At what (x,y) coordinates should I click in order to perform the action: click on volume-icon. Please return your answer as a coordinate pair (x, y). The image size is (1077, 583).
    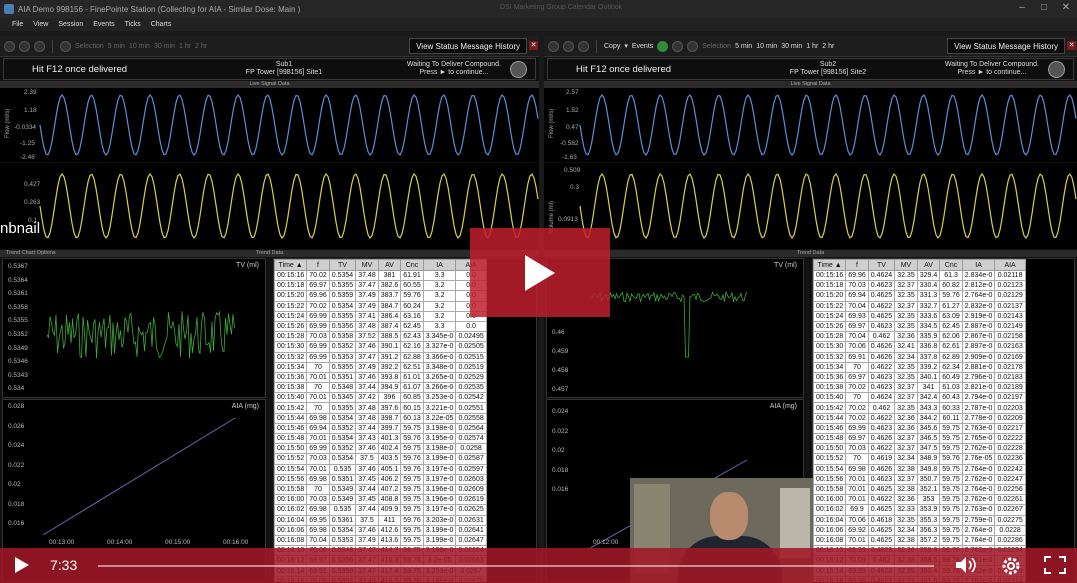
    Looking at the image, I should click on (966, 565).